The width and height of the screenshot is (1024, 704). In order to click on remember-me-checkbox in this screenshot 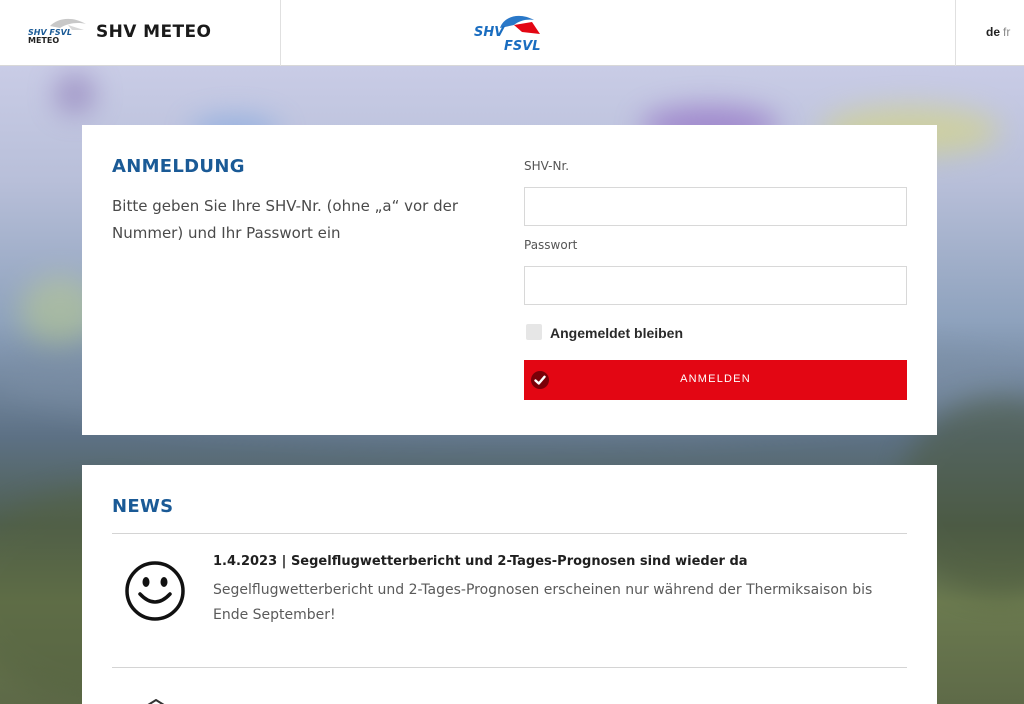, I will do `click(534, 332)`.